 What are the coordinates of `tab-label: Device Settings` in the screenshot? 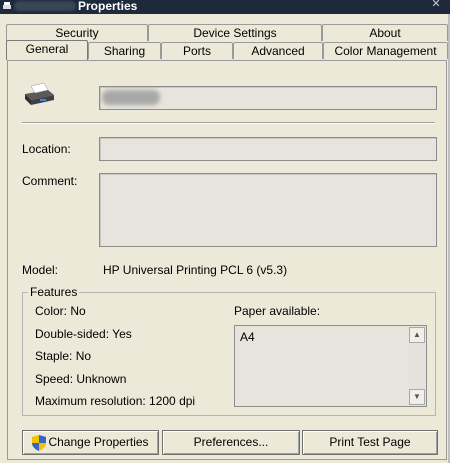 It's located at (235, 33).